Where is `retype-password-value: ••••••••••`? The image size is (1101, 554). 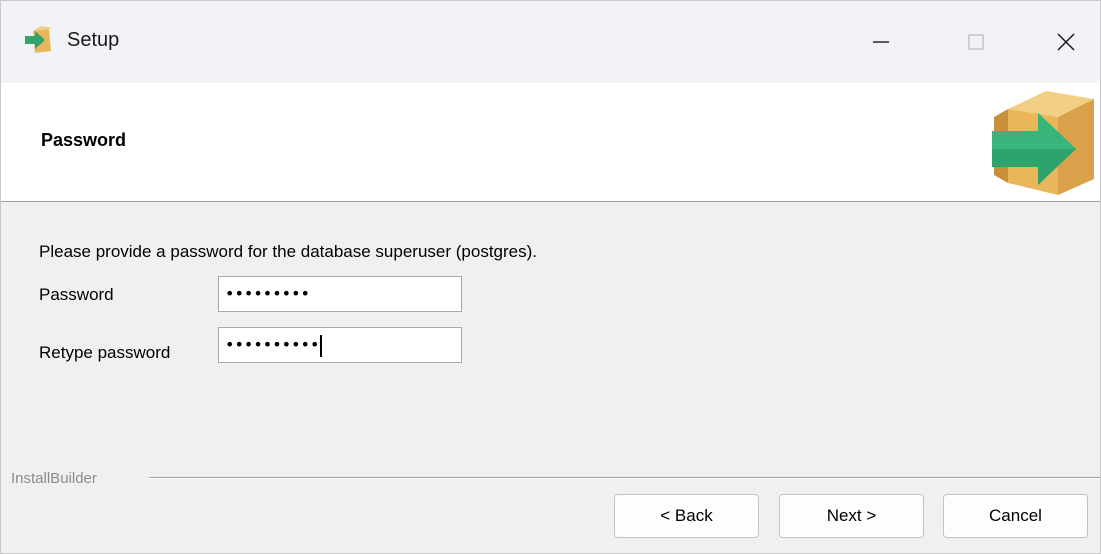 retype-password-value: •••••••••• is located at coordinates (272, 344).